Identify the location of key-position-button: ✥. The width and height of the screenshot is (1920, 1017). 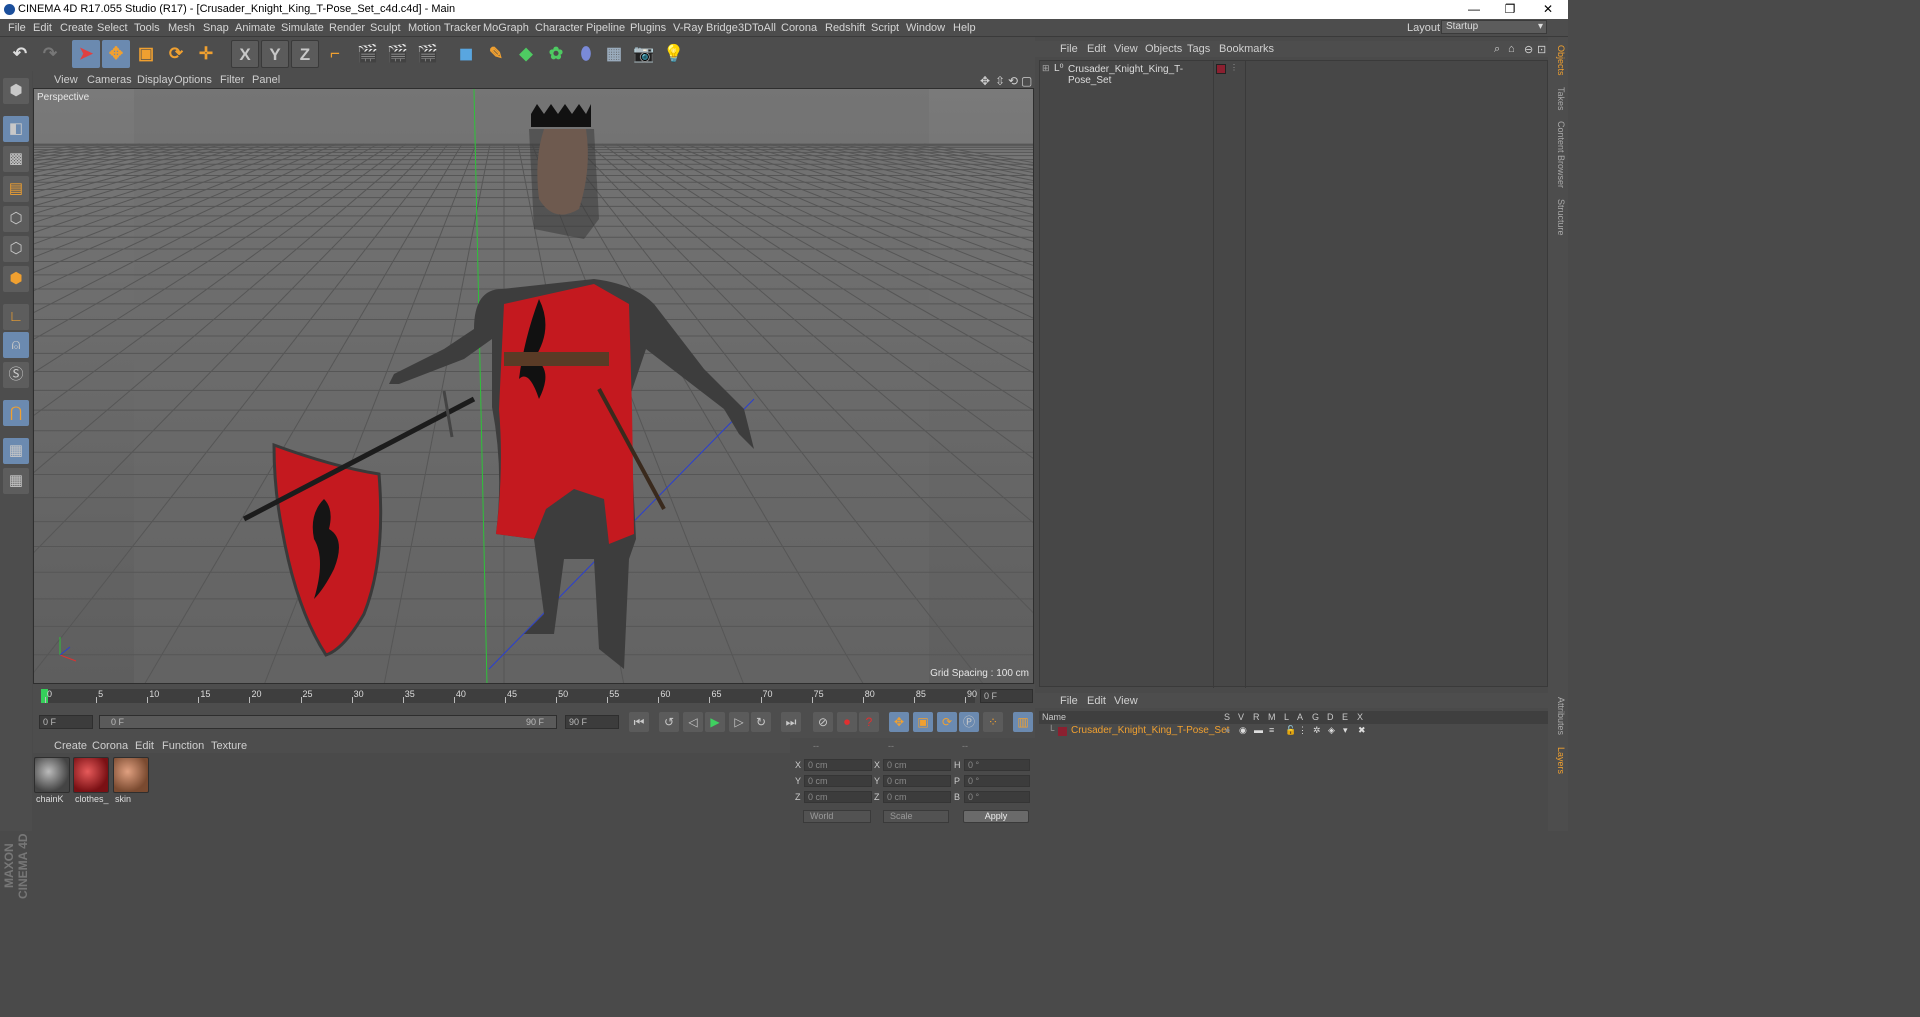
(899, 722).